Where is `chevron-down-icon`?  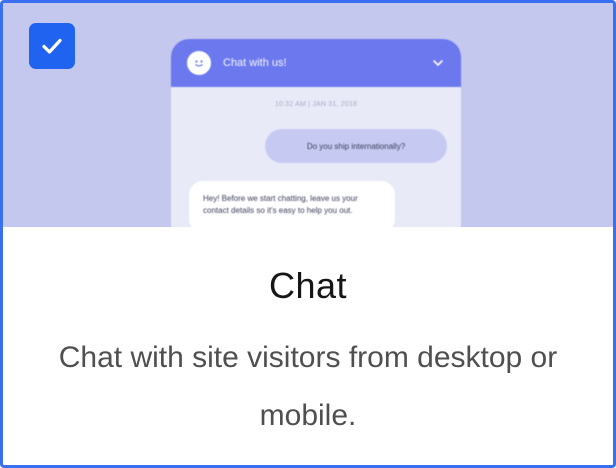 chevron-down-icon is located at coordinates (438, 63).